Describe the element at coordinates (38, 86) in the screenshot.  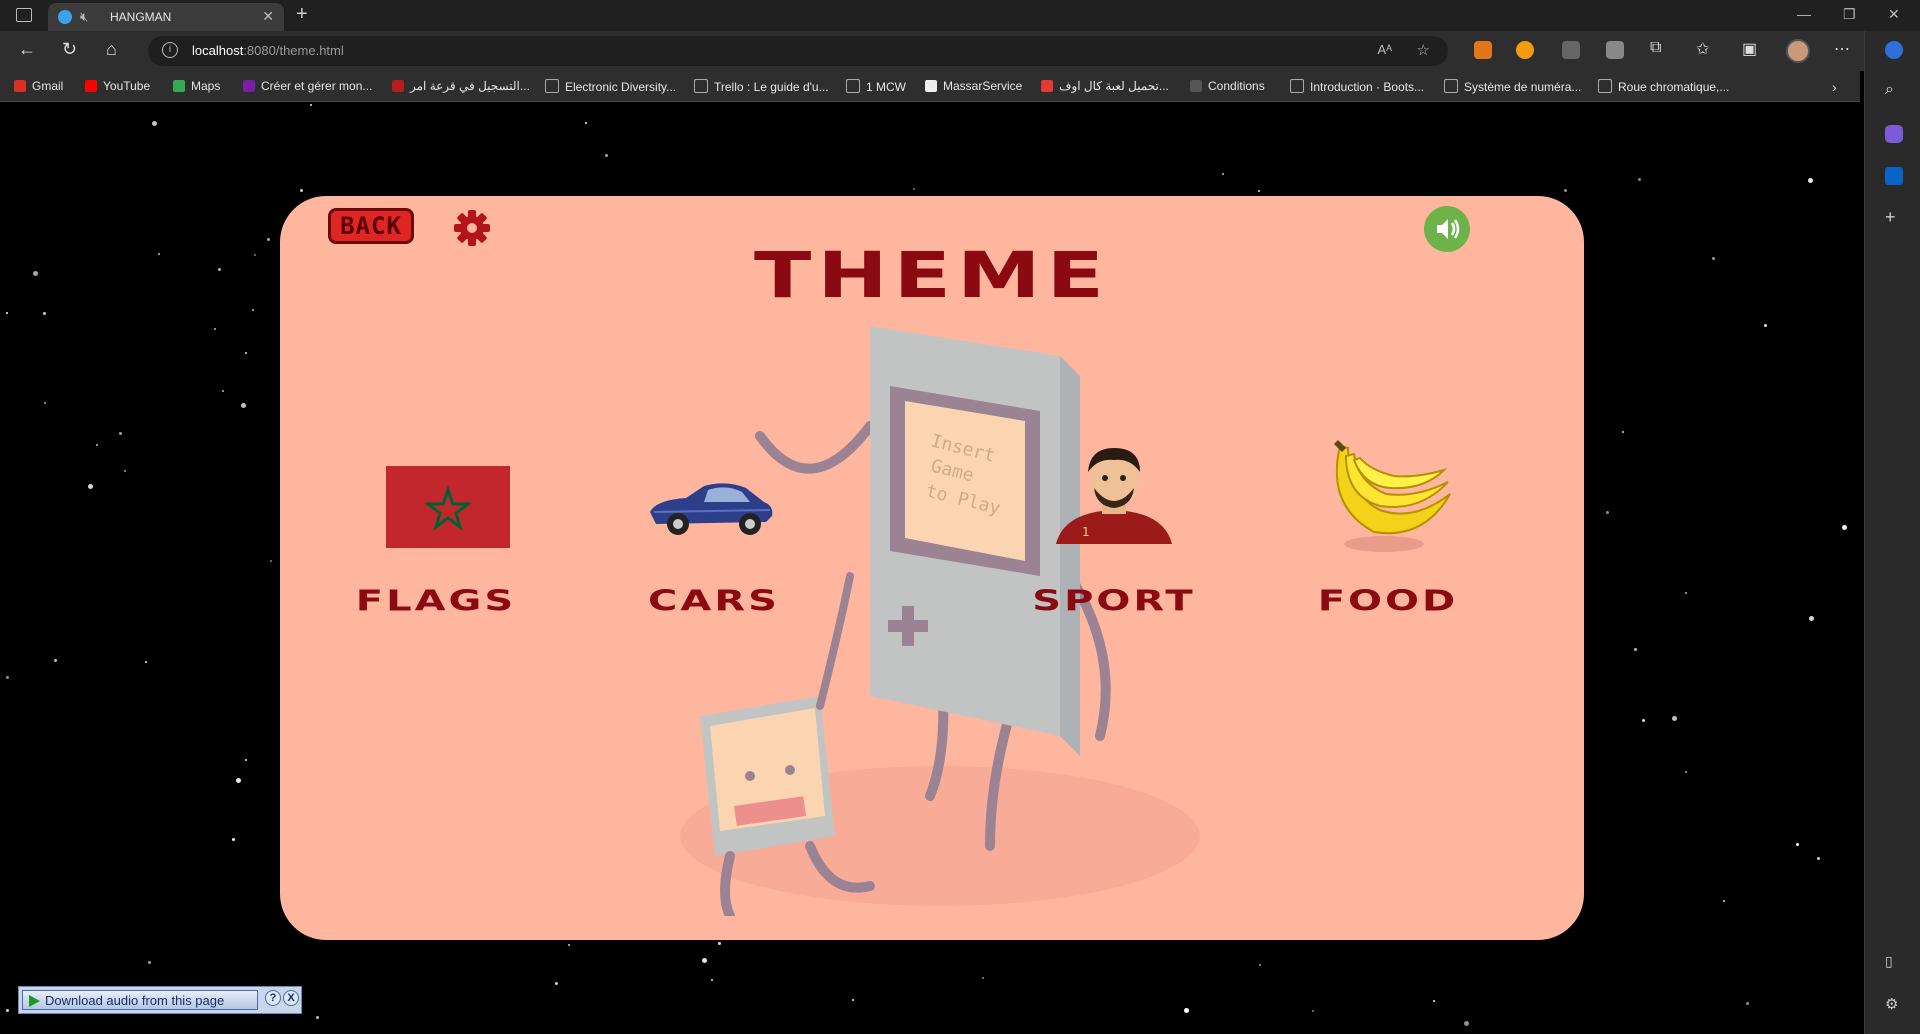
I see `bookmark-gmail: Gmail` at that location.